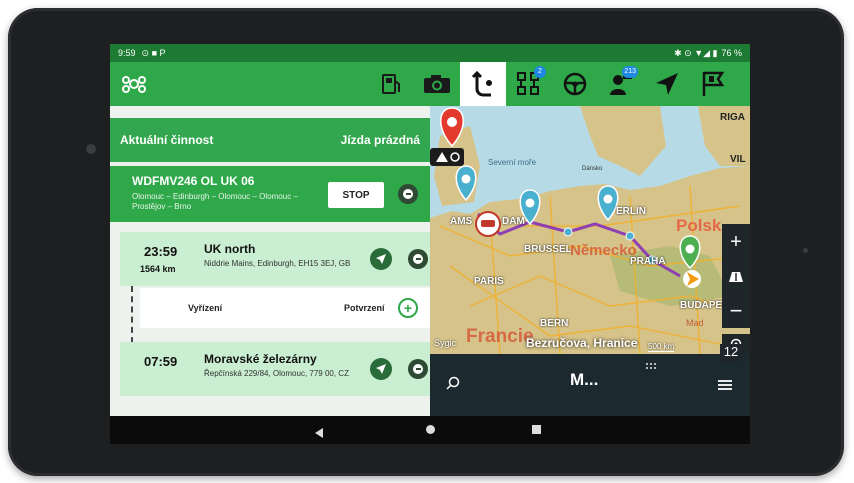  I want to click on current-activity-bar: Aktuální činnost Jízda prázdná, so click(270, 140).